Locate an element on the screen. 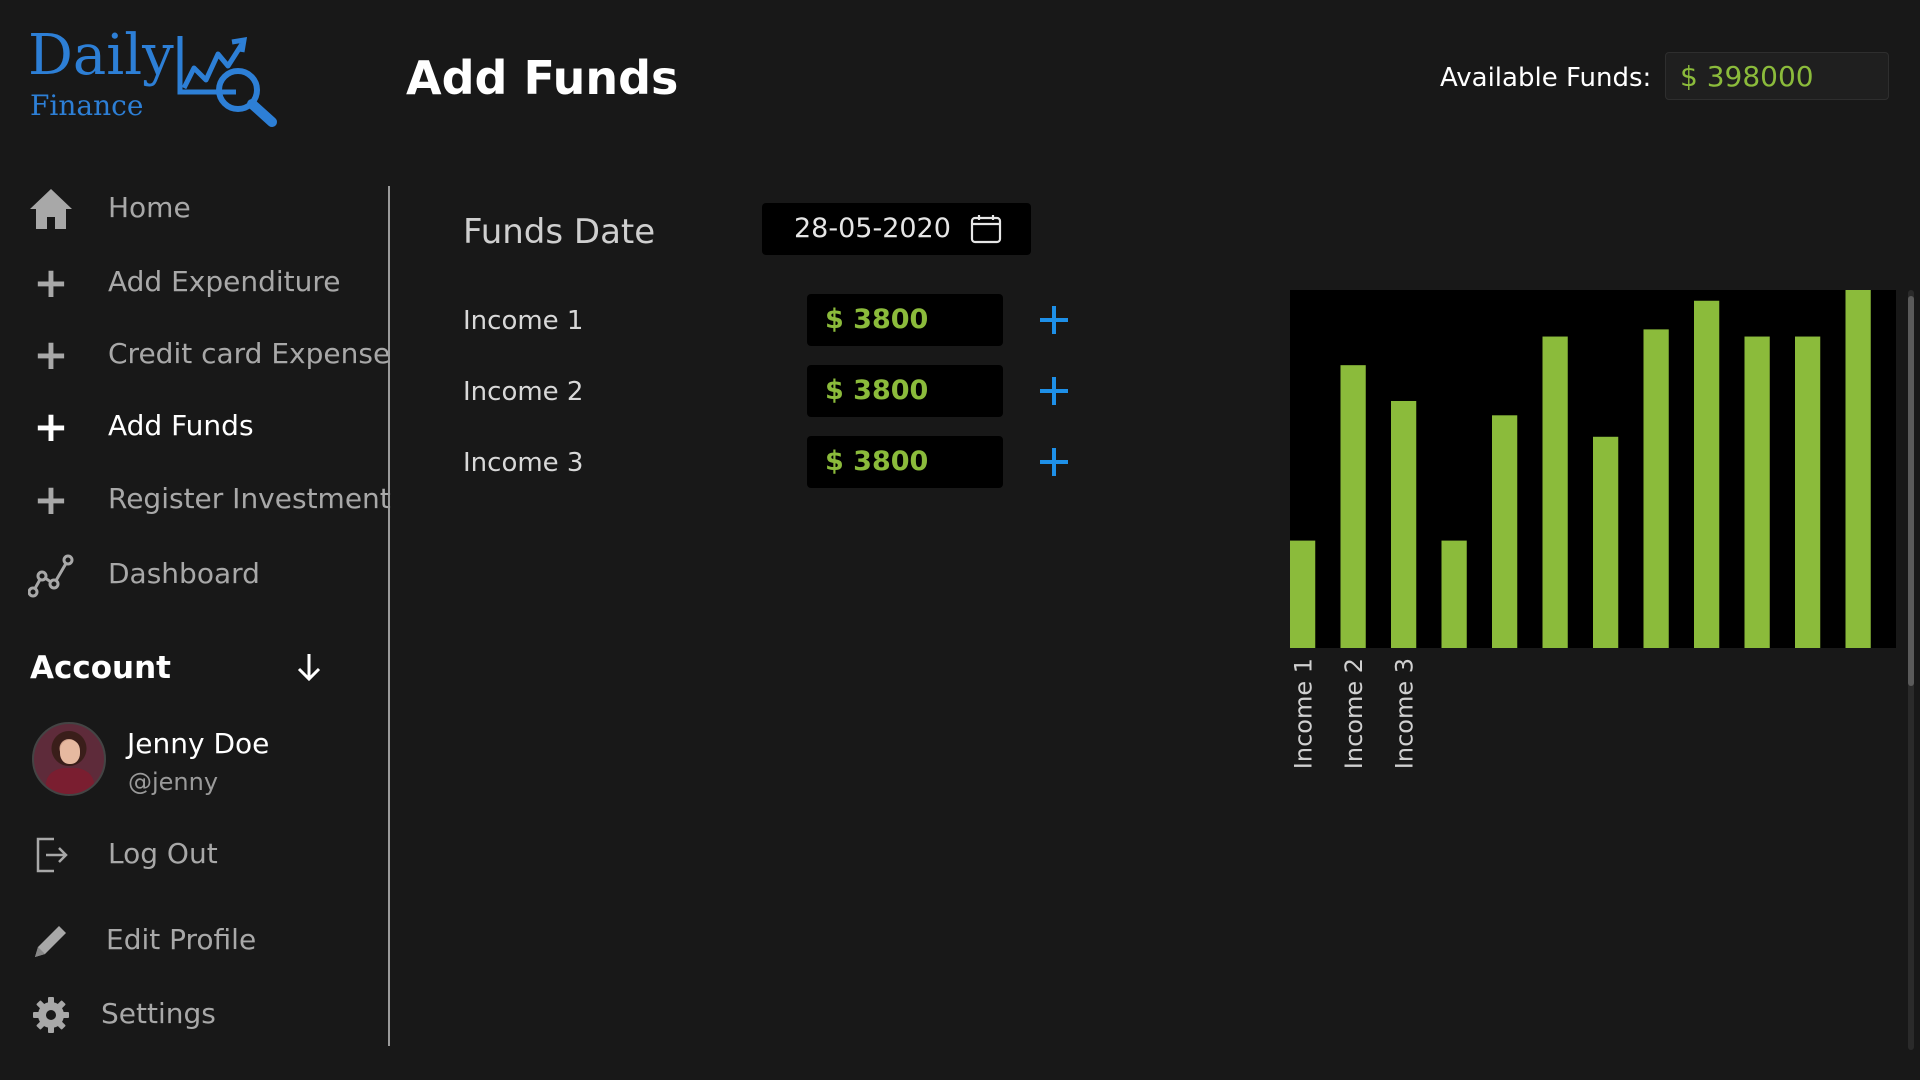 Image resolution: width=1920 pixels, height=1080 pixels. income-1-input: $ 3800 is located at coordinates (905, 320).